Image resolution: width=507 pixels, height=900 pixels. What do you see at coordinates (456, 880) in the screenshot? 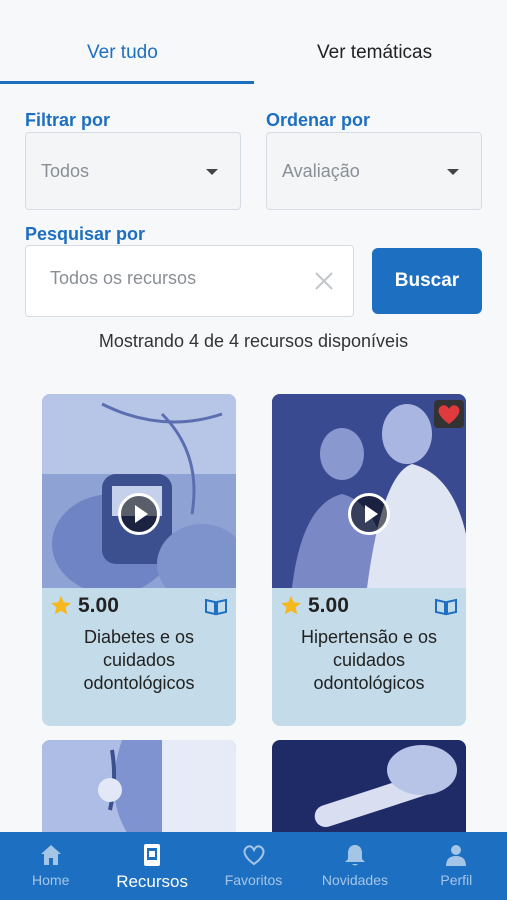
I see `nav-label: Perfil` at bounding box center [456, 880].